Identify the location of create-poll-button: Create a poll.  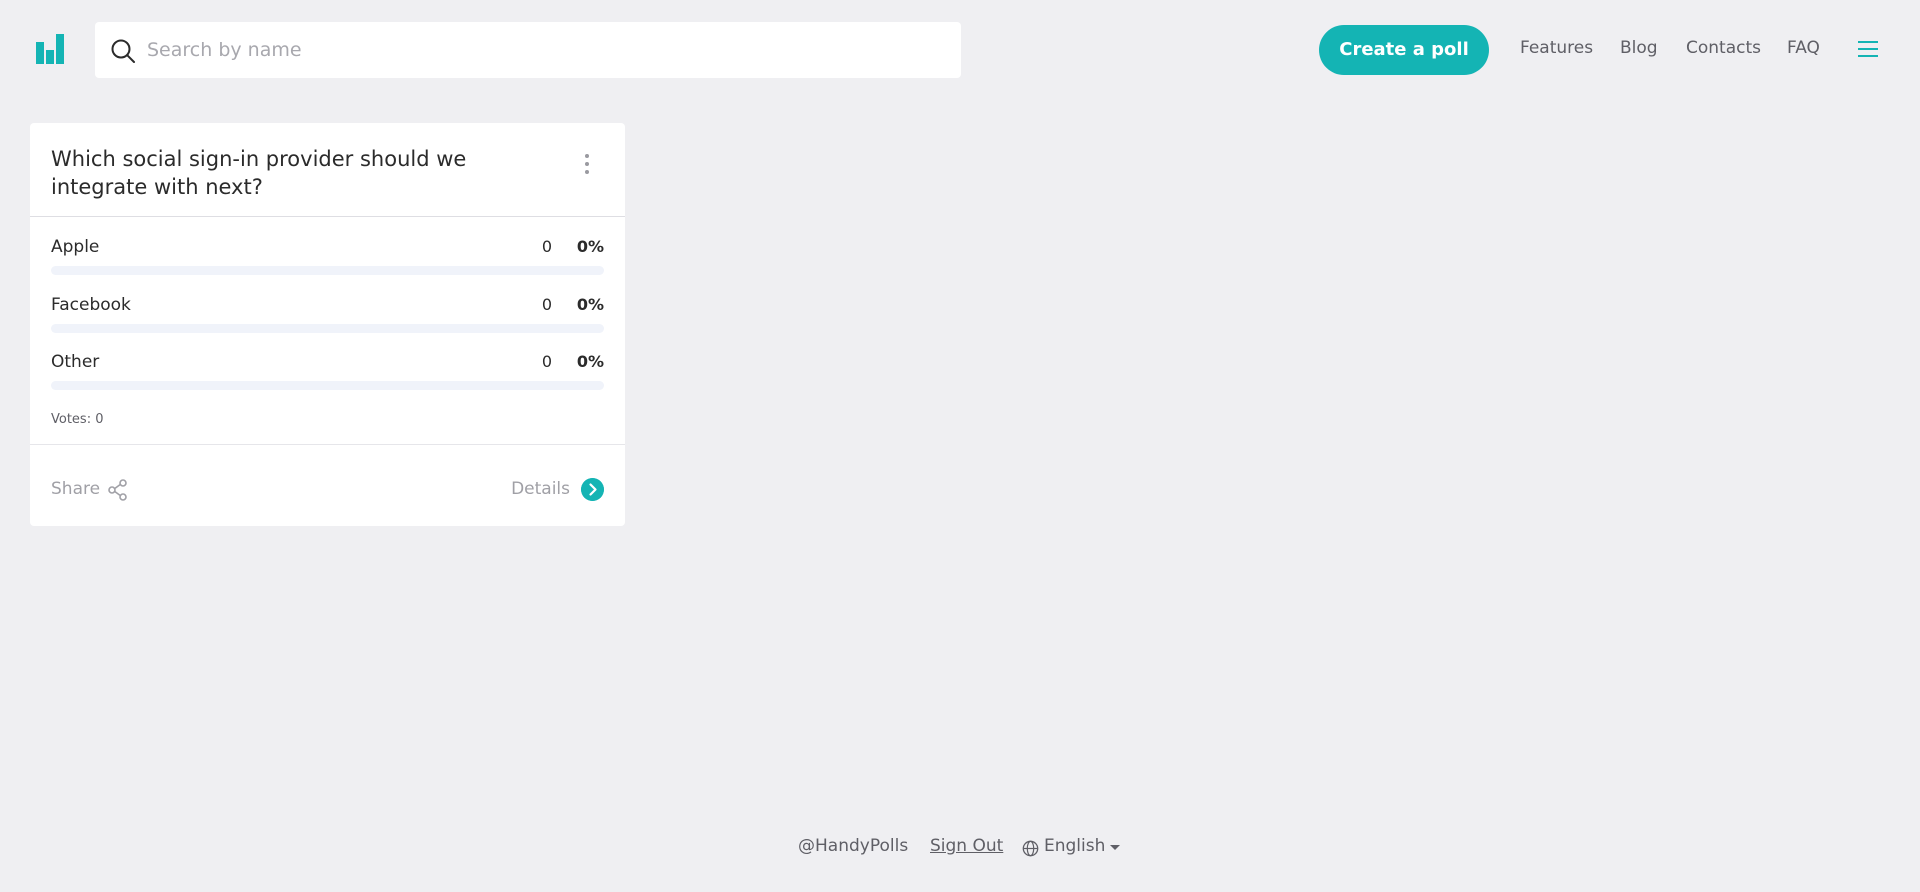
(1404, 50).